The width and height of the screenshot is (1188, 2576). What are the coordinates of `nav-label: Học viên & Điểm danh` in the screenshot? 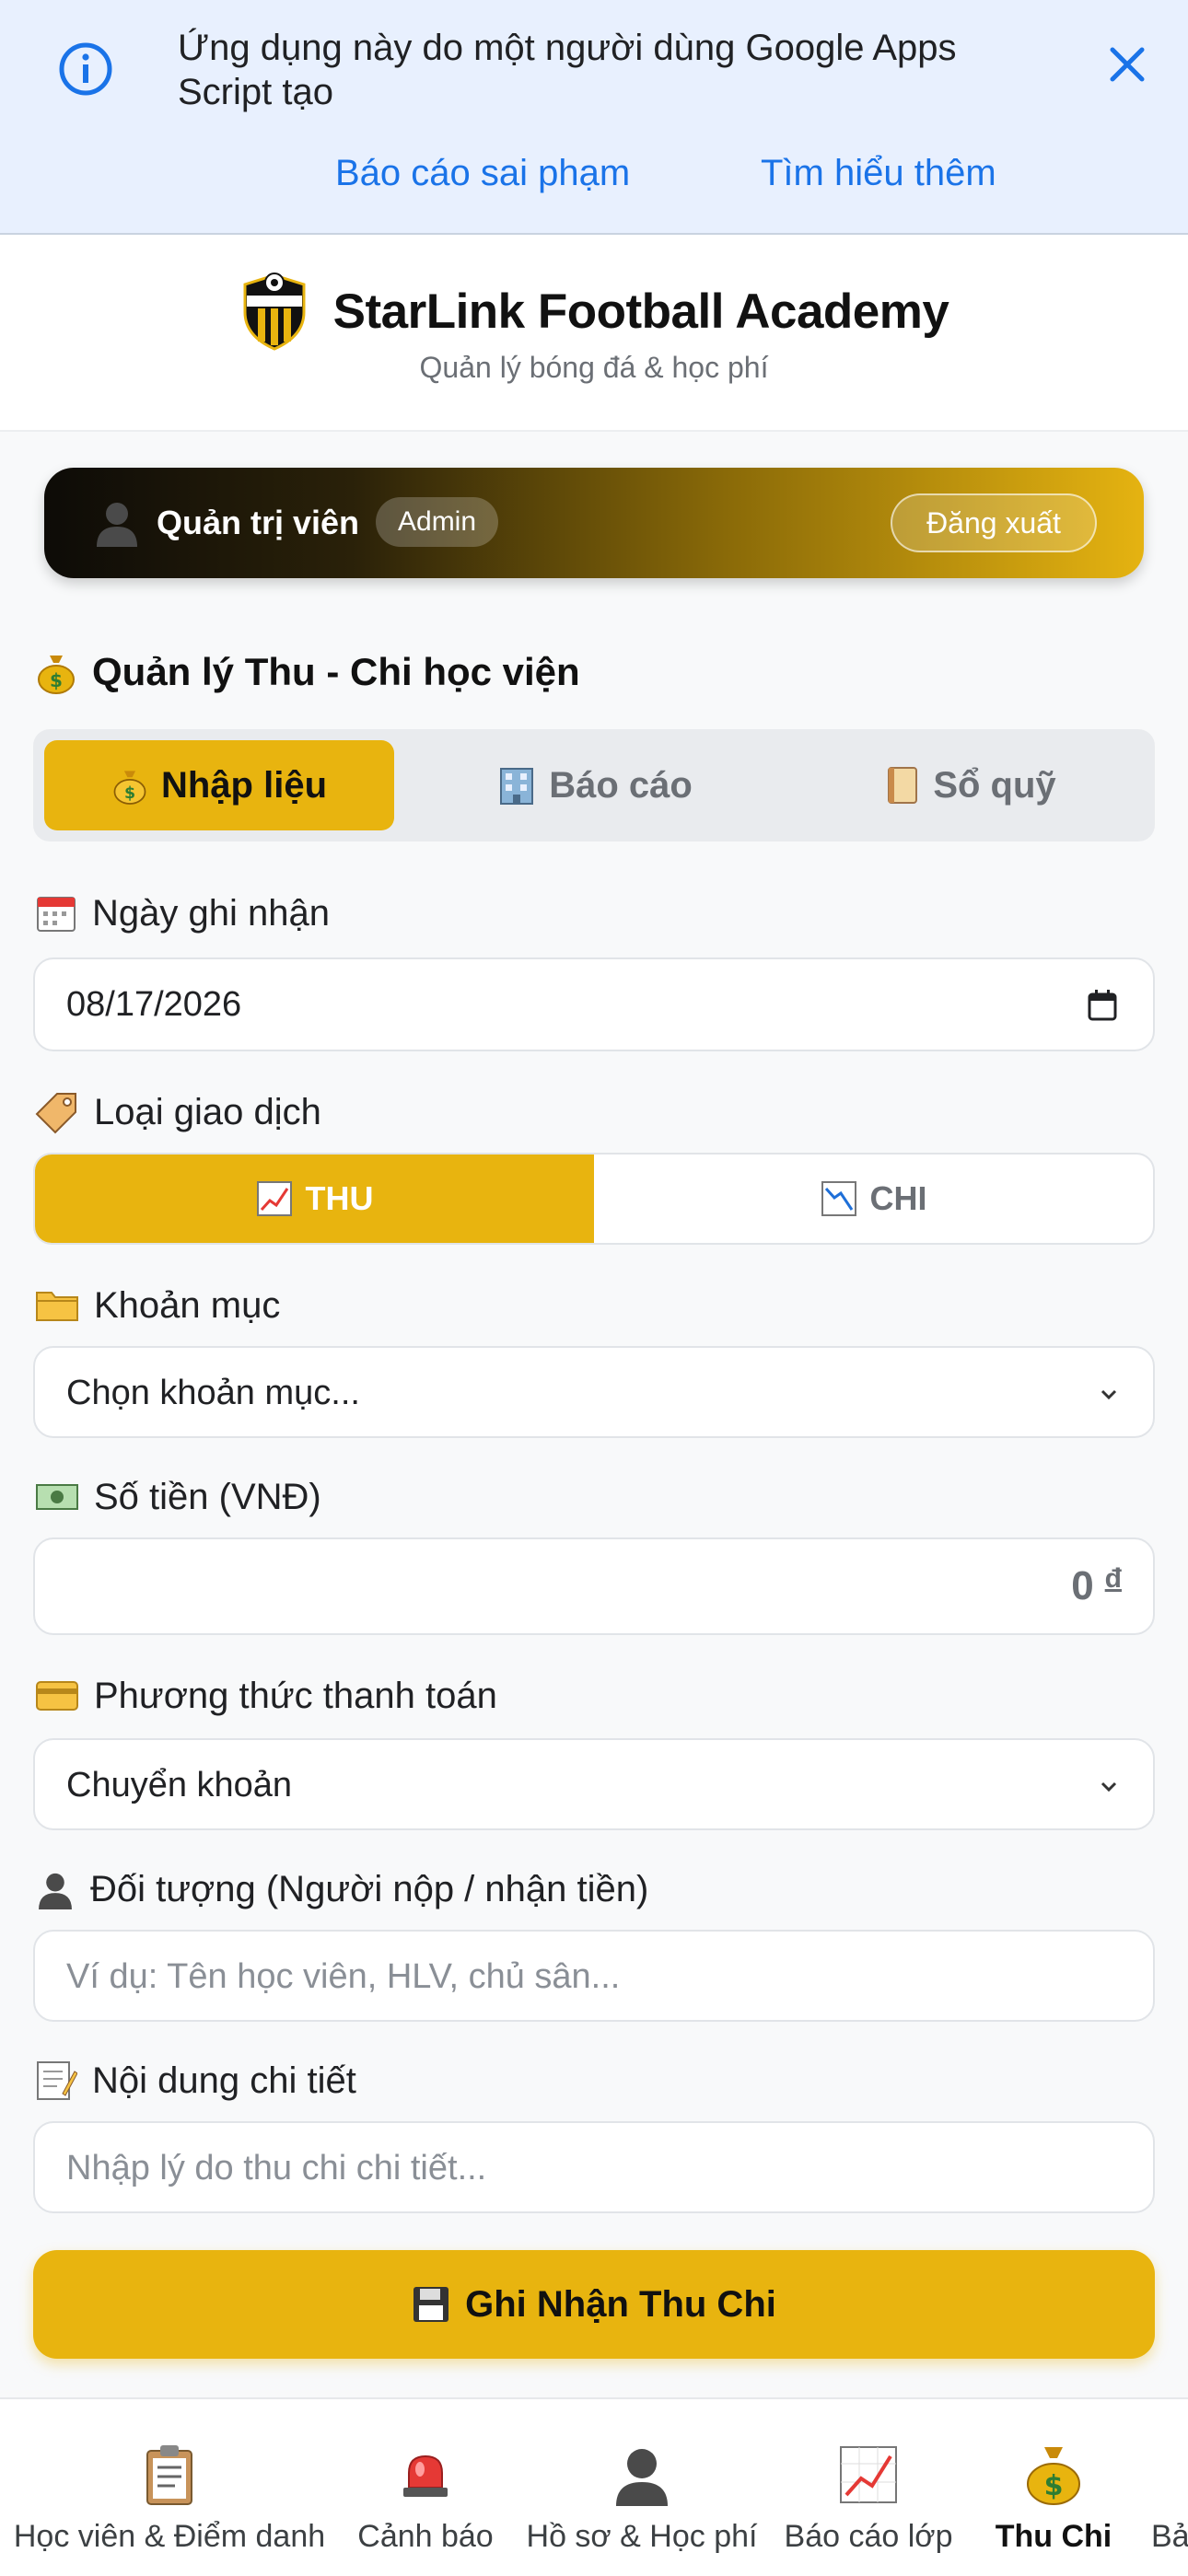 It's located at (169, 2536).